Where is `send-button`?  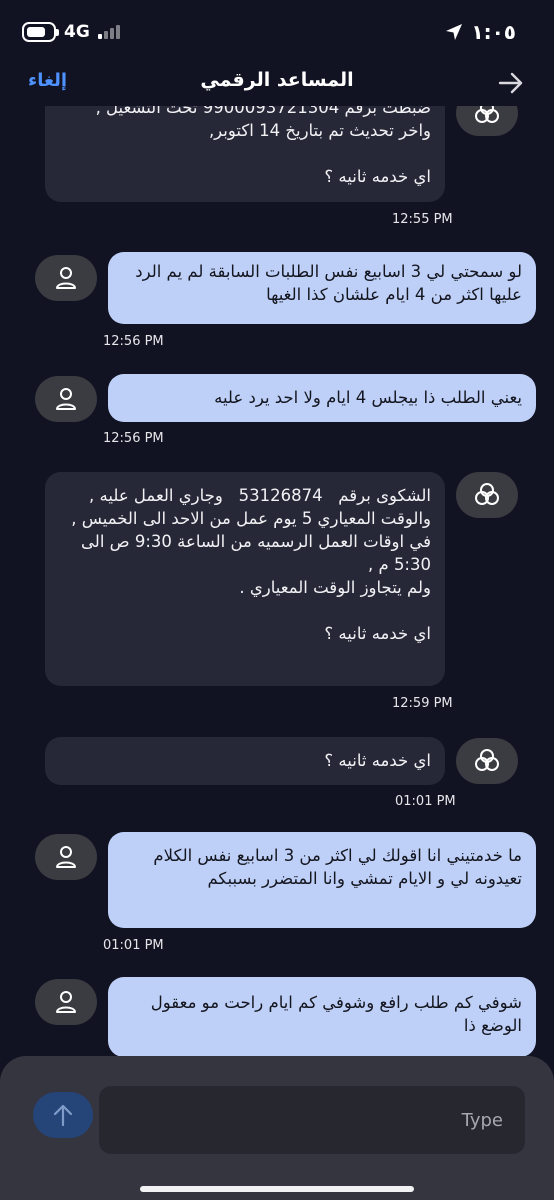 send-button is located at coordinates (63, 1115).